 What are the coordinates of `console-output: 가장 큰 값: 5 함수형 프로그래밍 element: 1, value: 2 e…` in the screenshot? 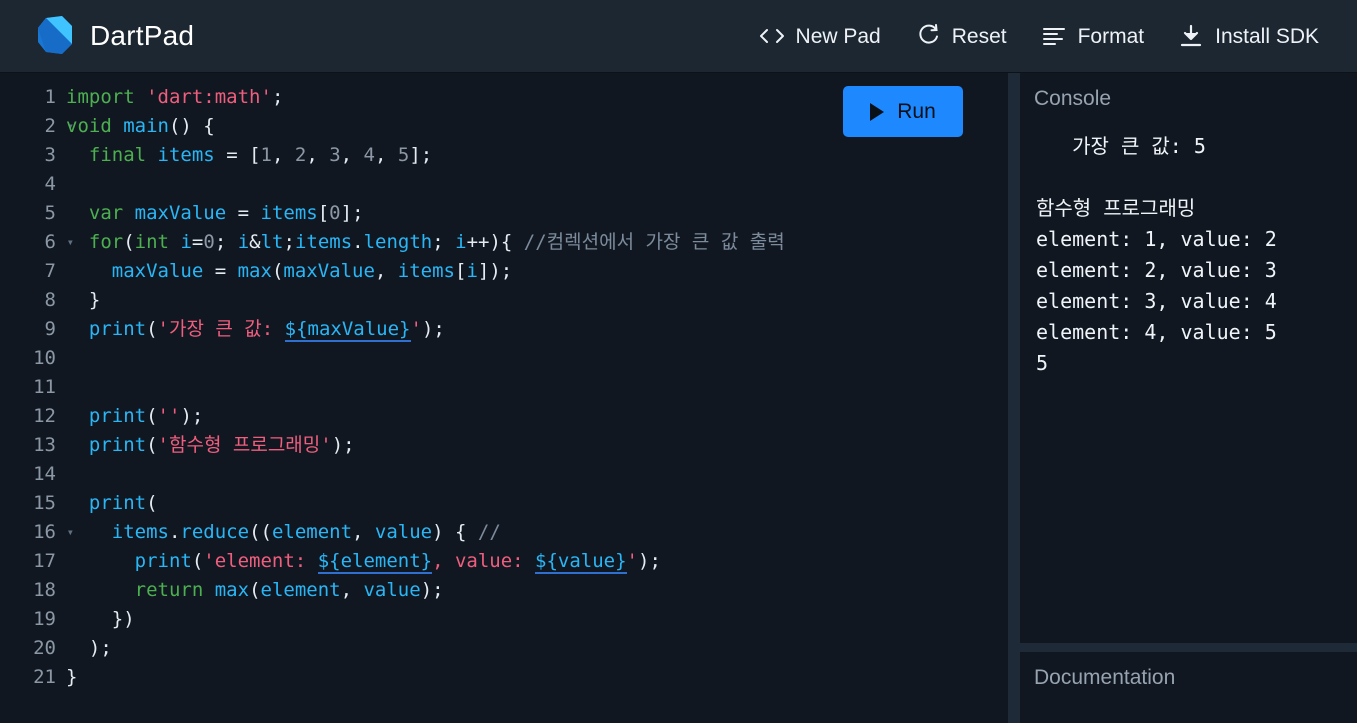 It's located at (1188, 245).